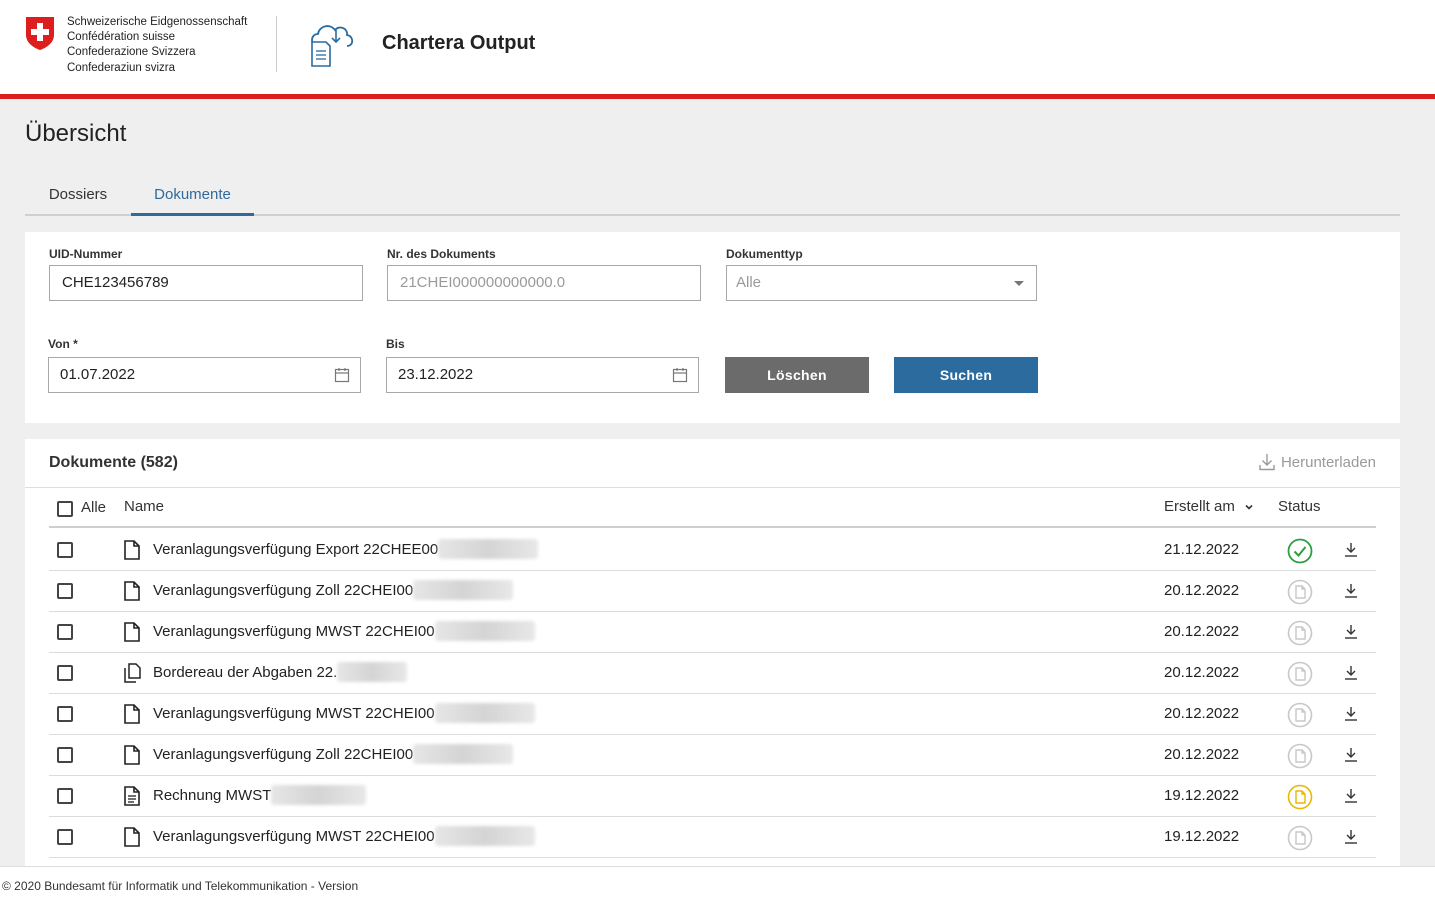 The image size is (1435, 898). What do you see at coordinates (94, 507) in the screenshot?
I see `column-all: Alle` at bounding box center [94, 507].